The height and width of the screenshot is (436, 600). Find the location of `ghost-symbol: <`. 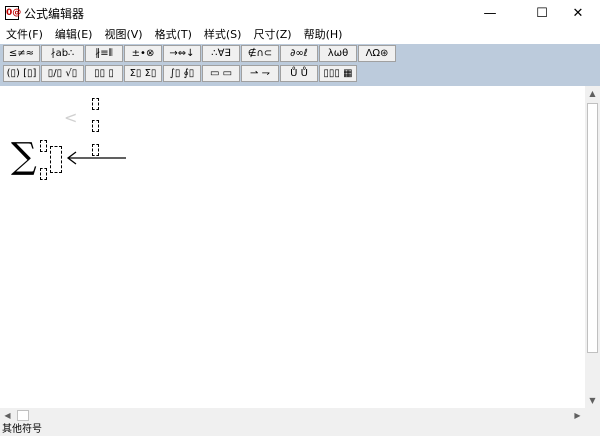

ghost-symbol: < is located at coordinates (71, 117).